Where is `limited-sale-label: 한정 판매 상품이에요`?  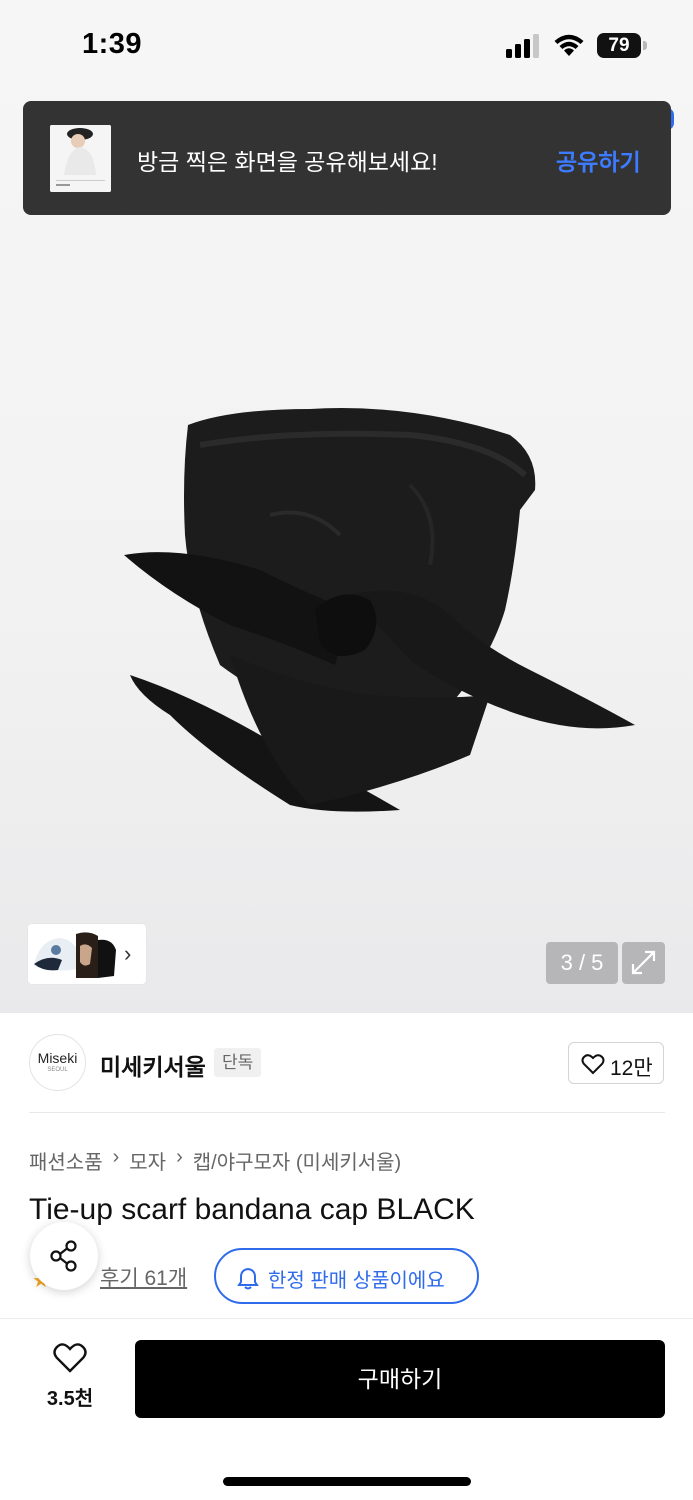
limited-sale-label: 한정 판매 상품이에요 is located at coordinates (356, 1281).